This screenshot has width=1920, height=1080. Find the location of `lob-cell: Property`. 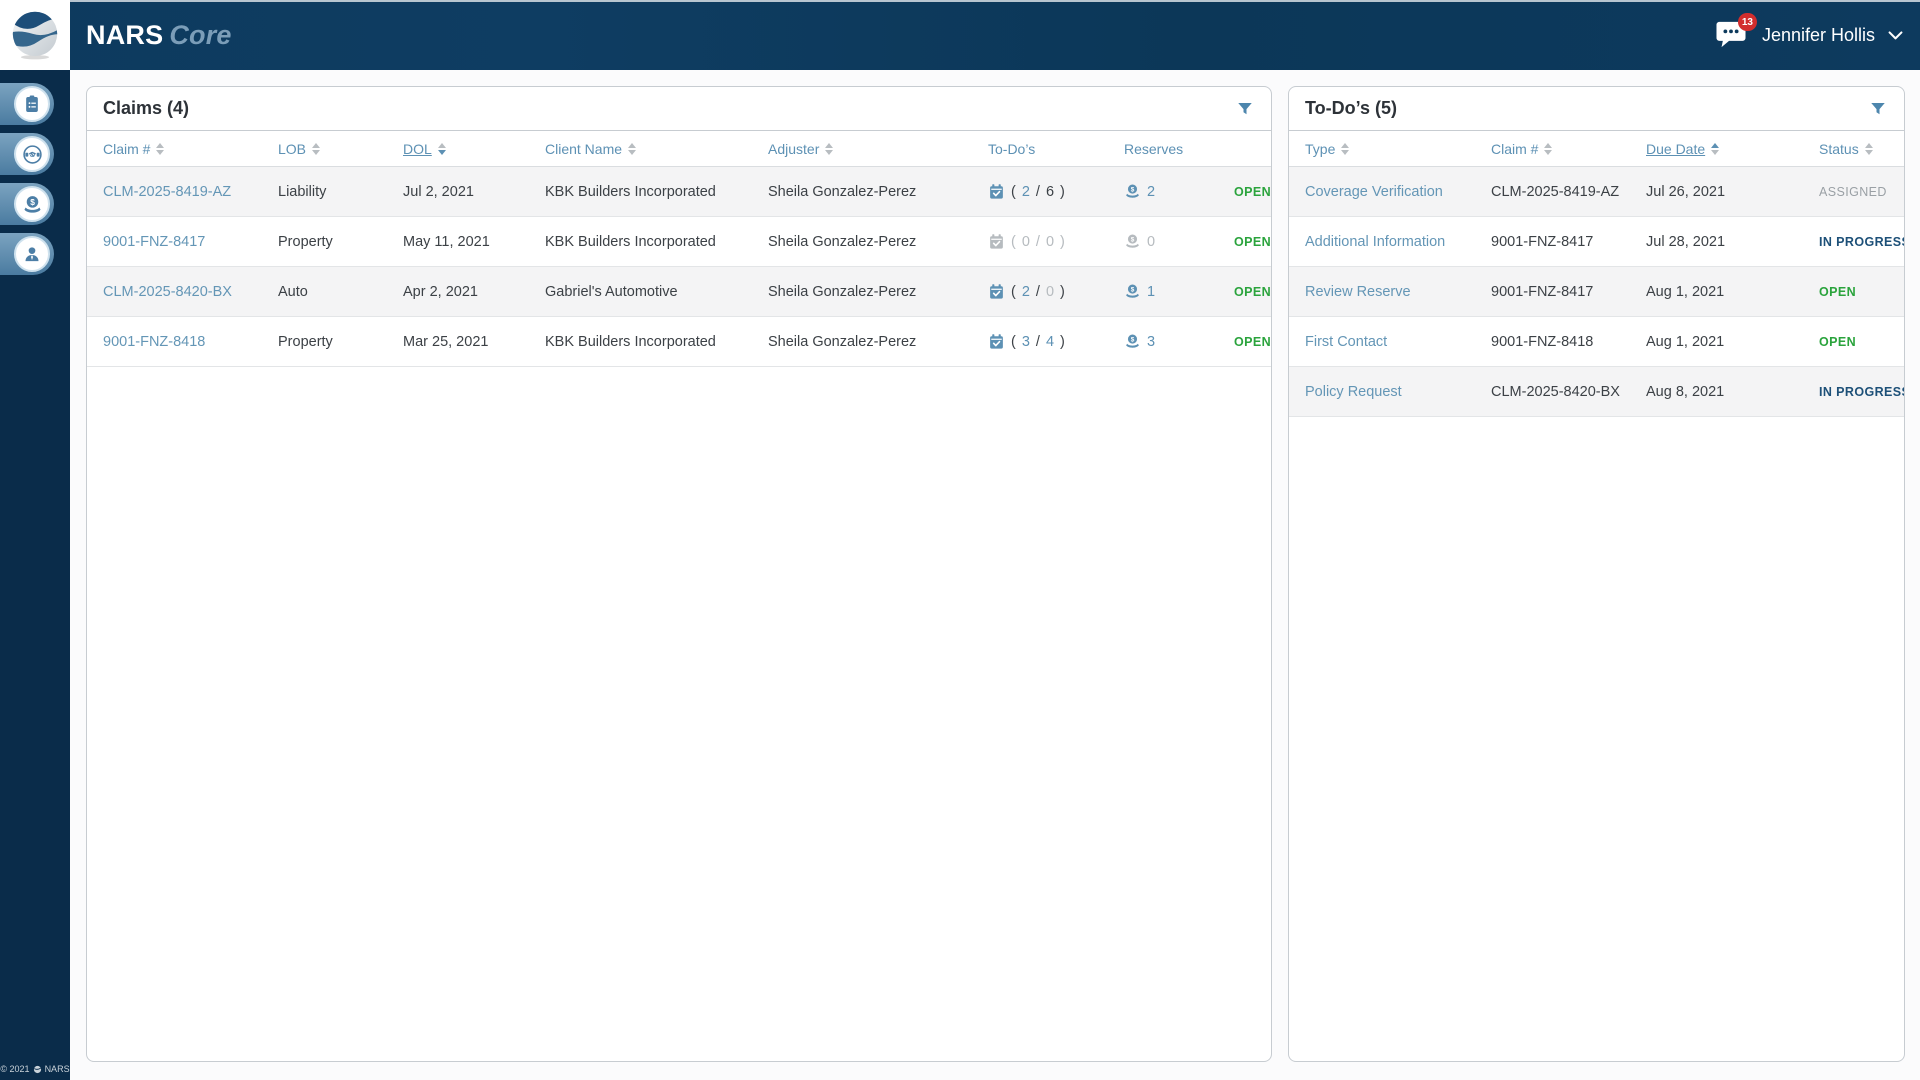

lob-cell: Property is located at coordinates (305, 341).